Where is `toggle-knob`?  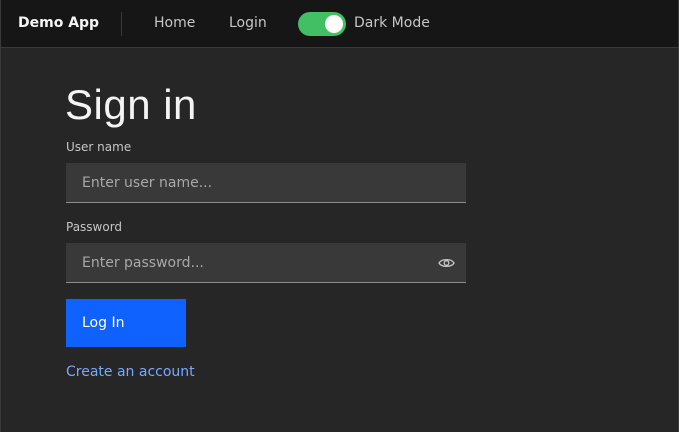 toggle-knob is located at coordinates (334, 24).